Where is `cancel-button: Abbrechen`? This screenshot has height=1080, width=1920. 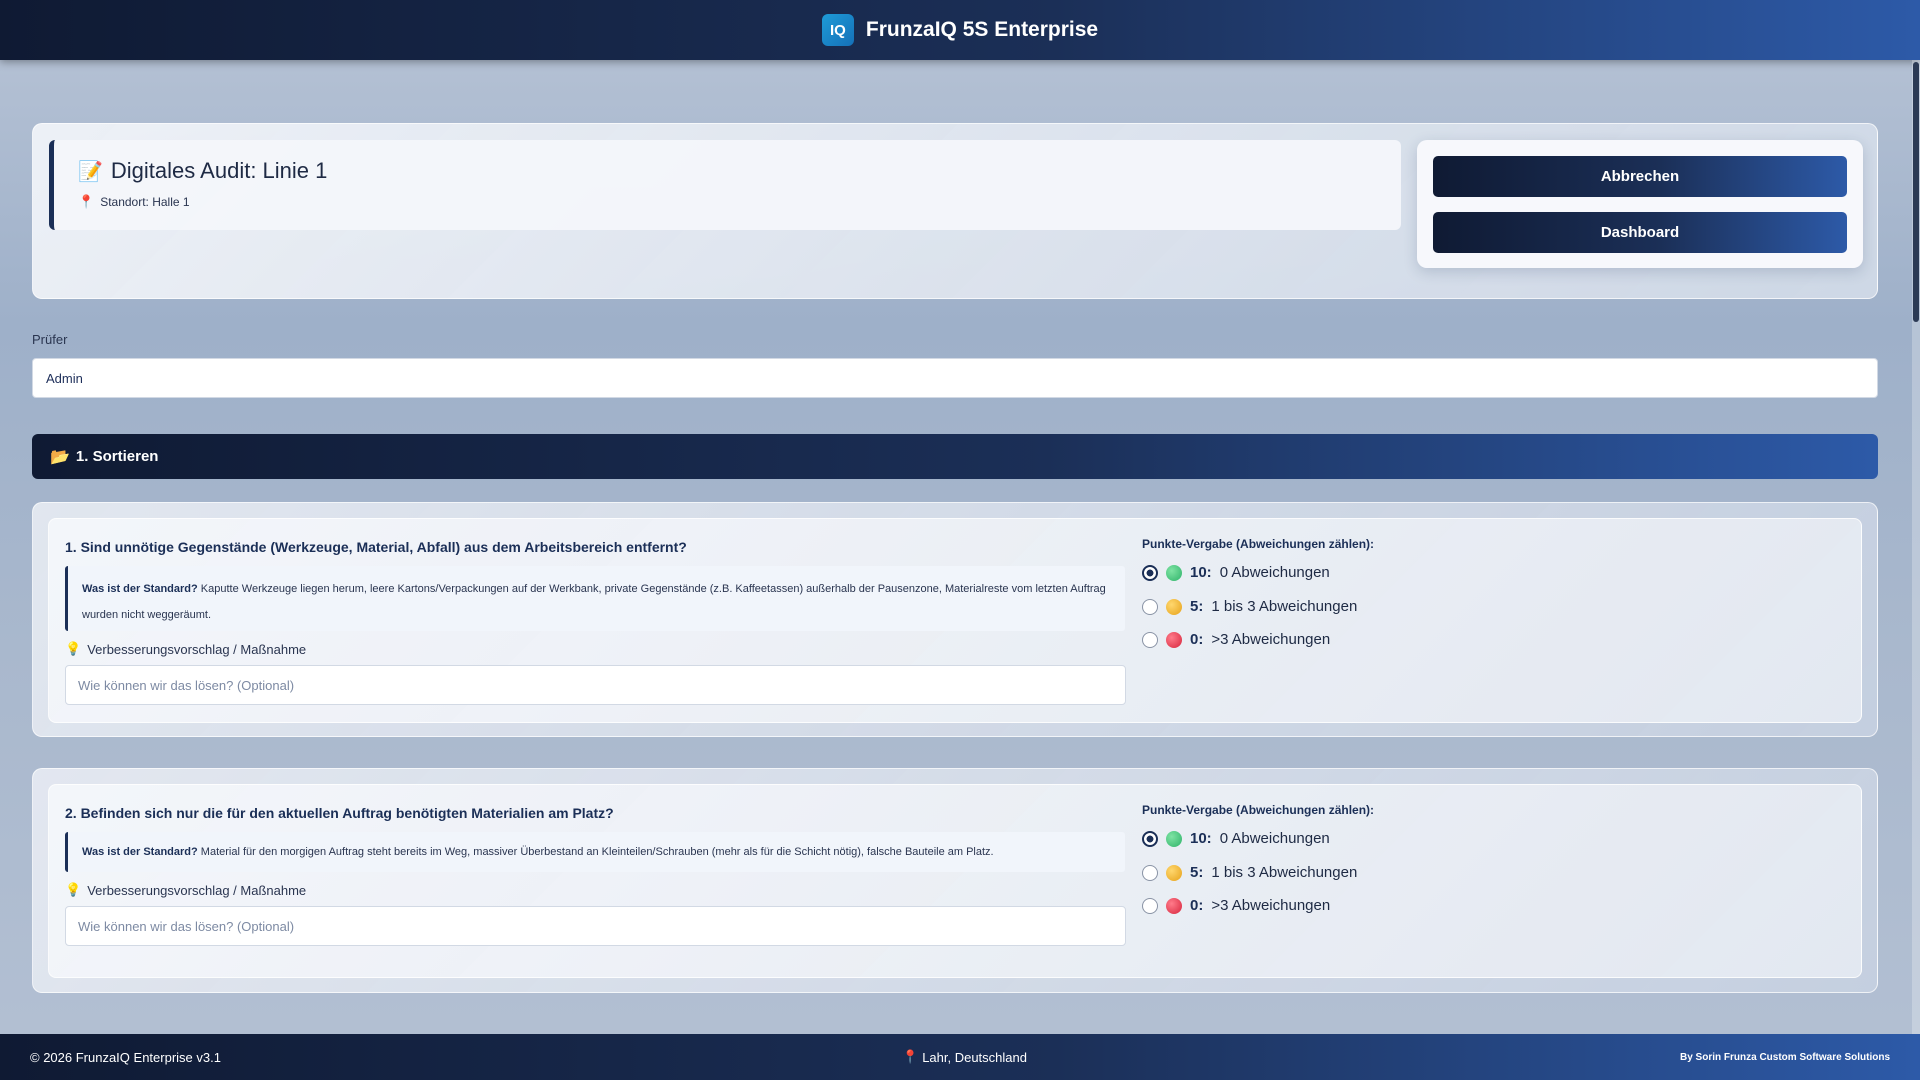
cancel-button: Abbrechen is located at coordinates (1640, 176).